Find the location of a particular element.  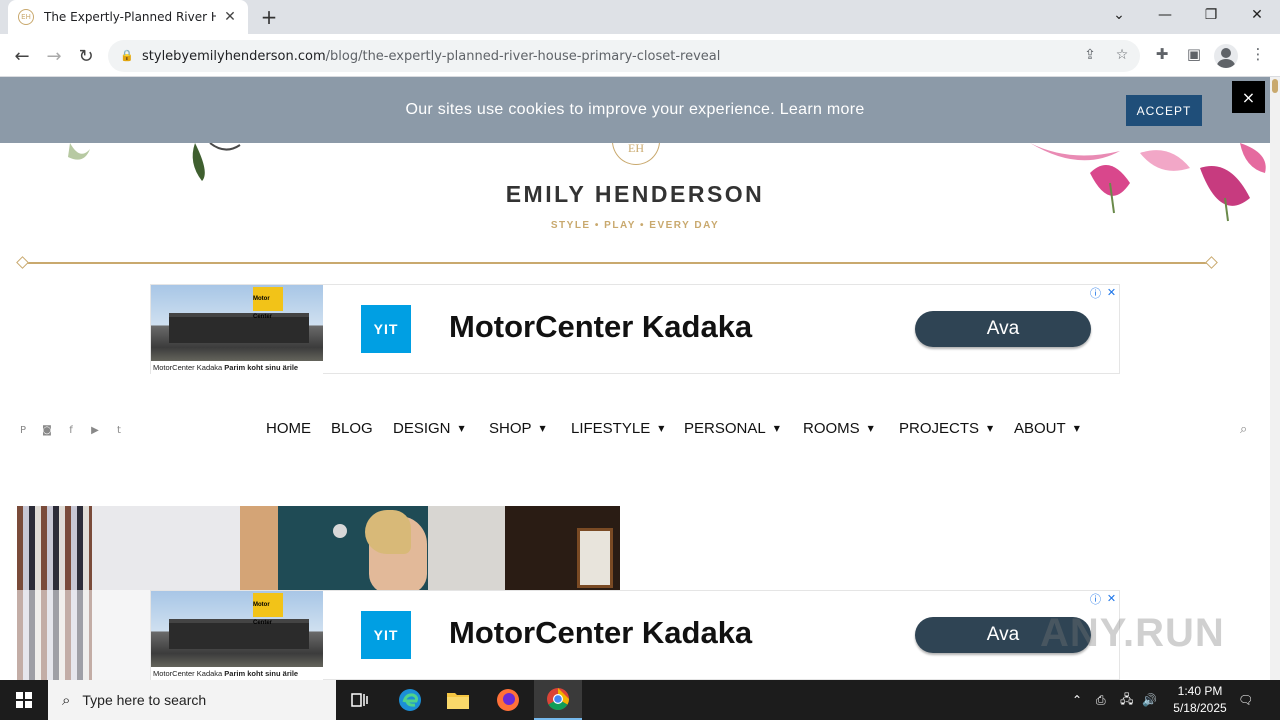

profile-avatar is located at coordinates (1226, 56).